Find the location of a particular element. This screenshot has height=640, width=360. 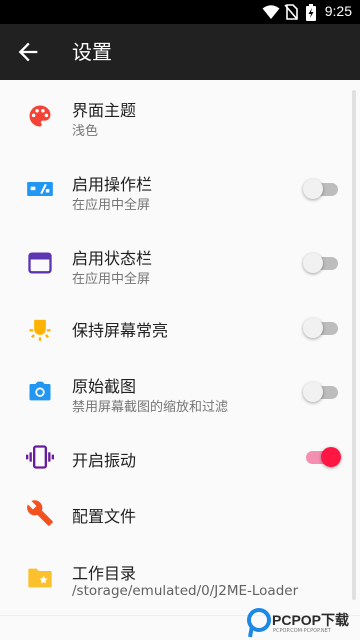

no-sim-icon is located at coordinates (291, 12).